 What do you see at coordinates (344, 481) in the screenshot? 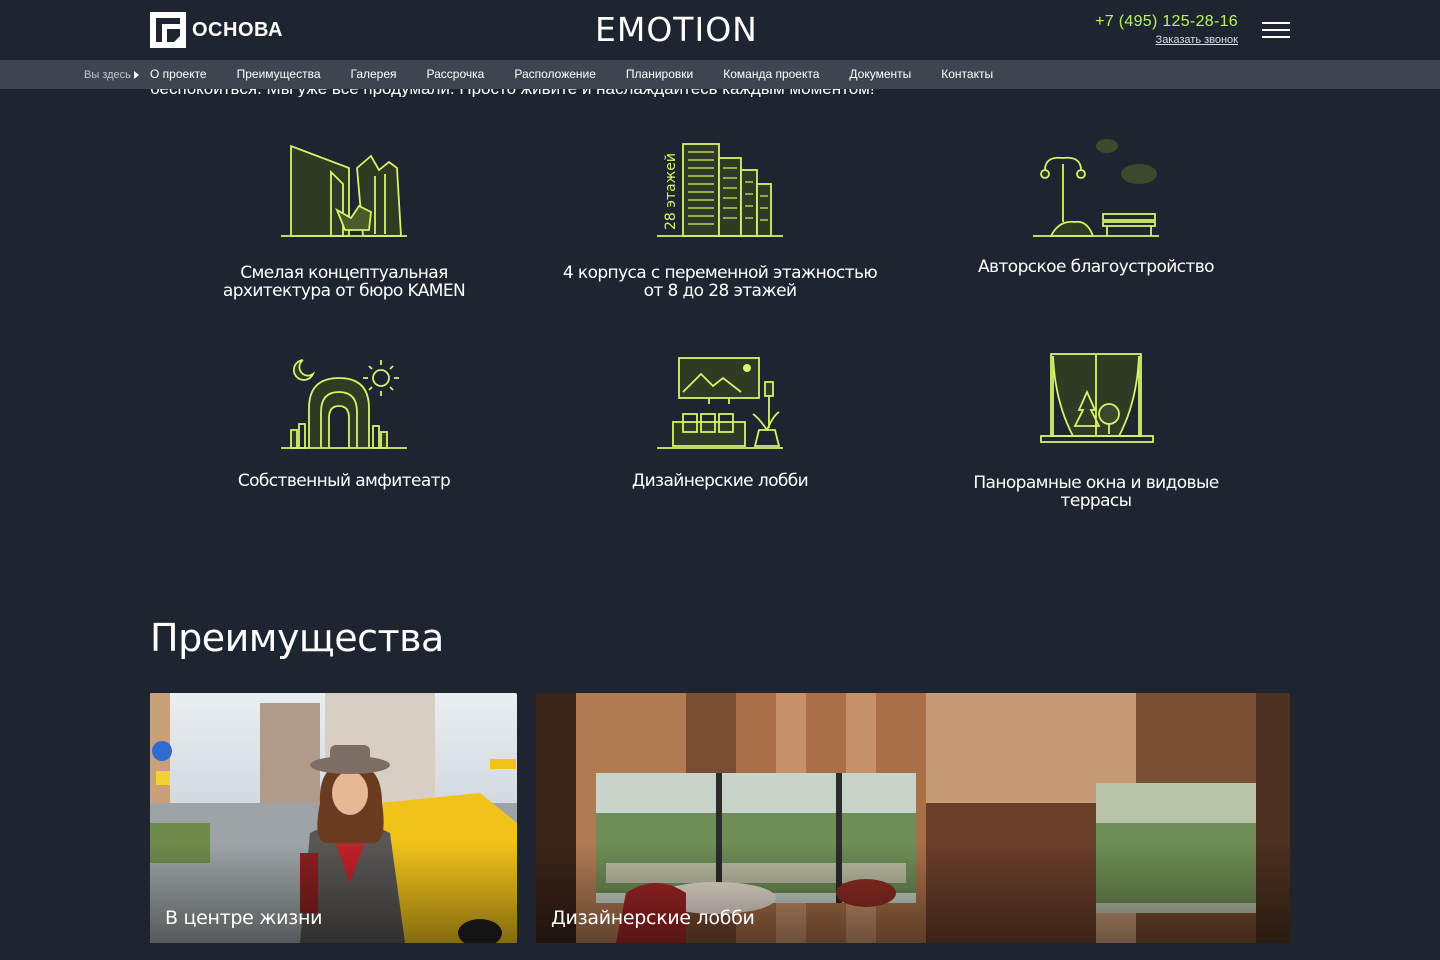
I see `feature-caption-line1: Собственный амфитеатр` at bounding box center [344, 481].